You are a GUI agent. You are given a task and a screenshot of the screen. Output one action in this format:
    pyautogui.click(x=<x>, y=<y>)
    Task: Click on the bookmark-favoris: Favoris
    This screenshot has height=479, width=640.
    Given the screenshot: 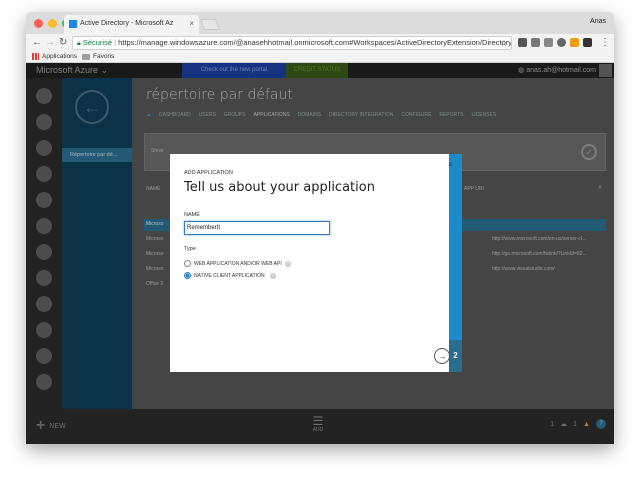 What is the action you would take?
    pyautogui.click(x=98, y=56)
    